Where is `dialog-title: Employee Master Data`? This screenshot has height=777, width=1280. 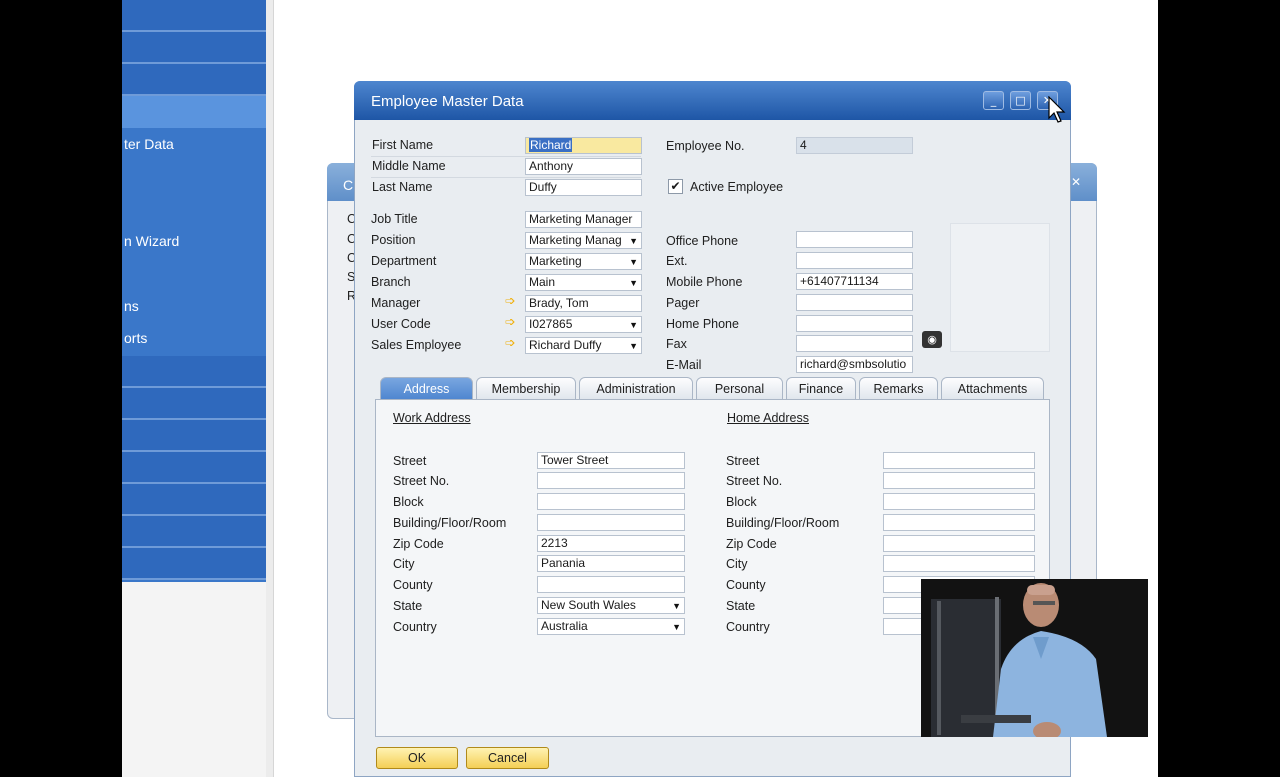 dialog-title: Employee Master Data is located at coordinates (447, 101).